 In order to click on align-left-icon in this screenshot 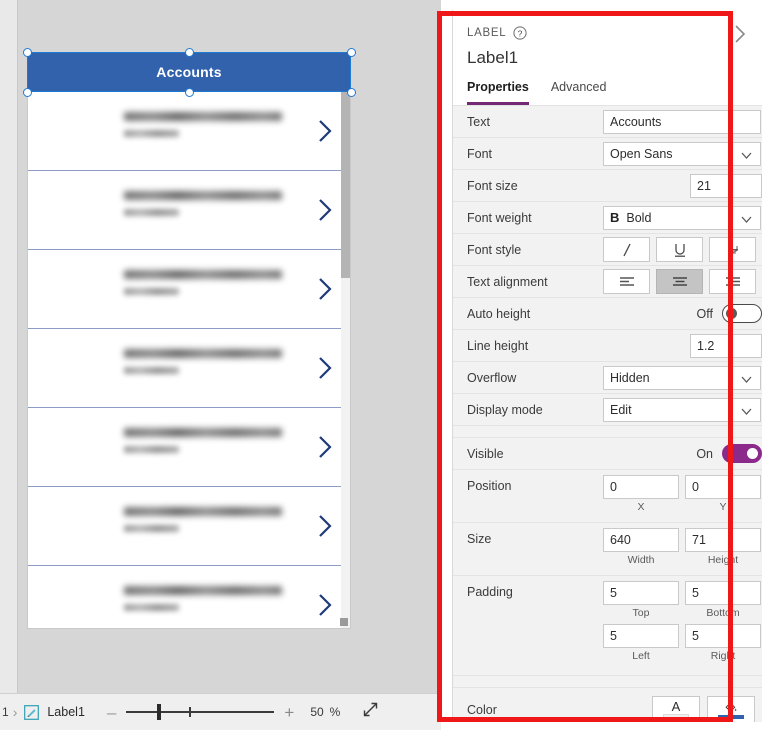, I will do `click(626, 281)`.